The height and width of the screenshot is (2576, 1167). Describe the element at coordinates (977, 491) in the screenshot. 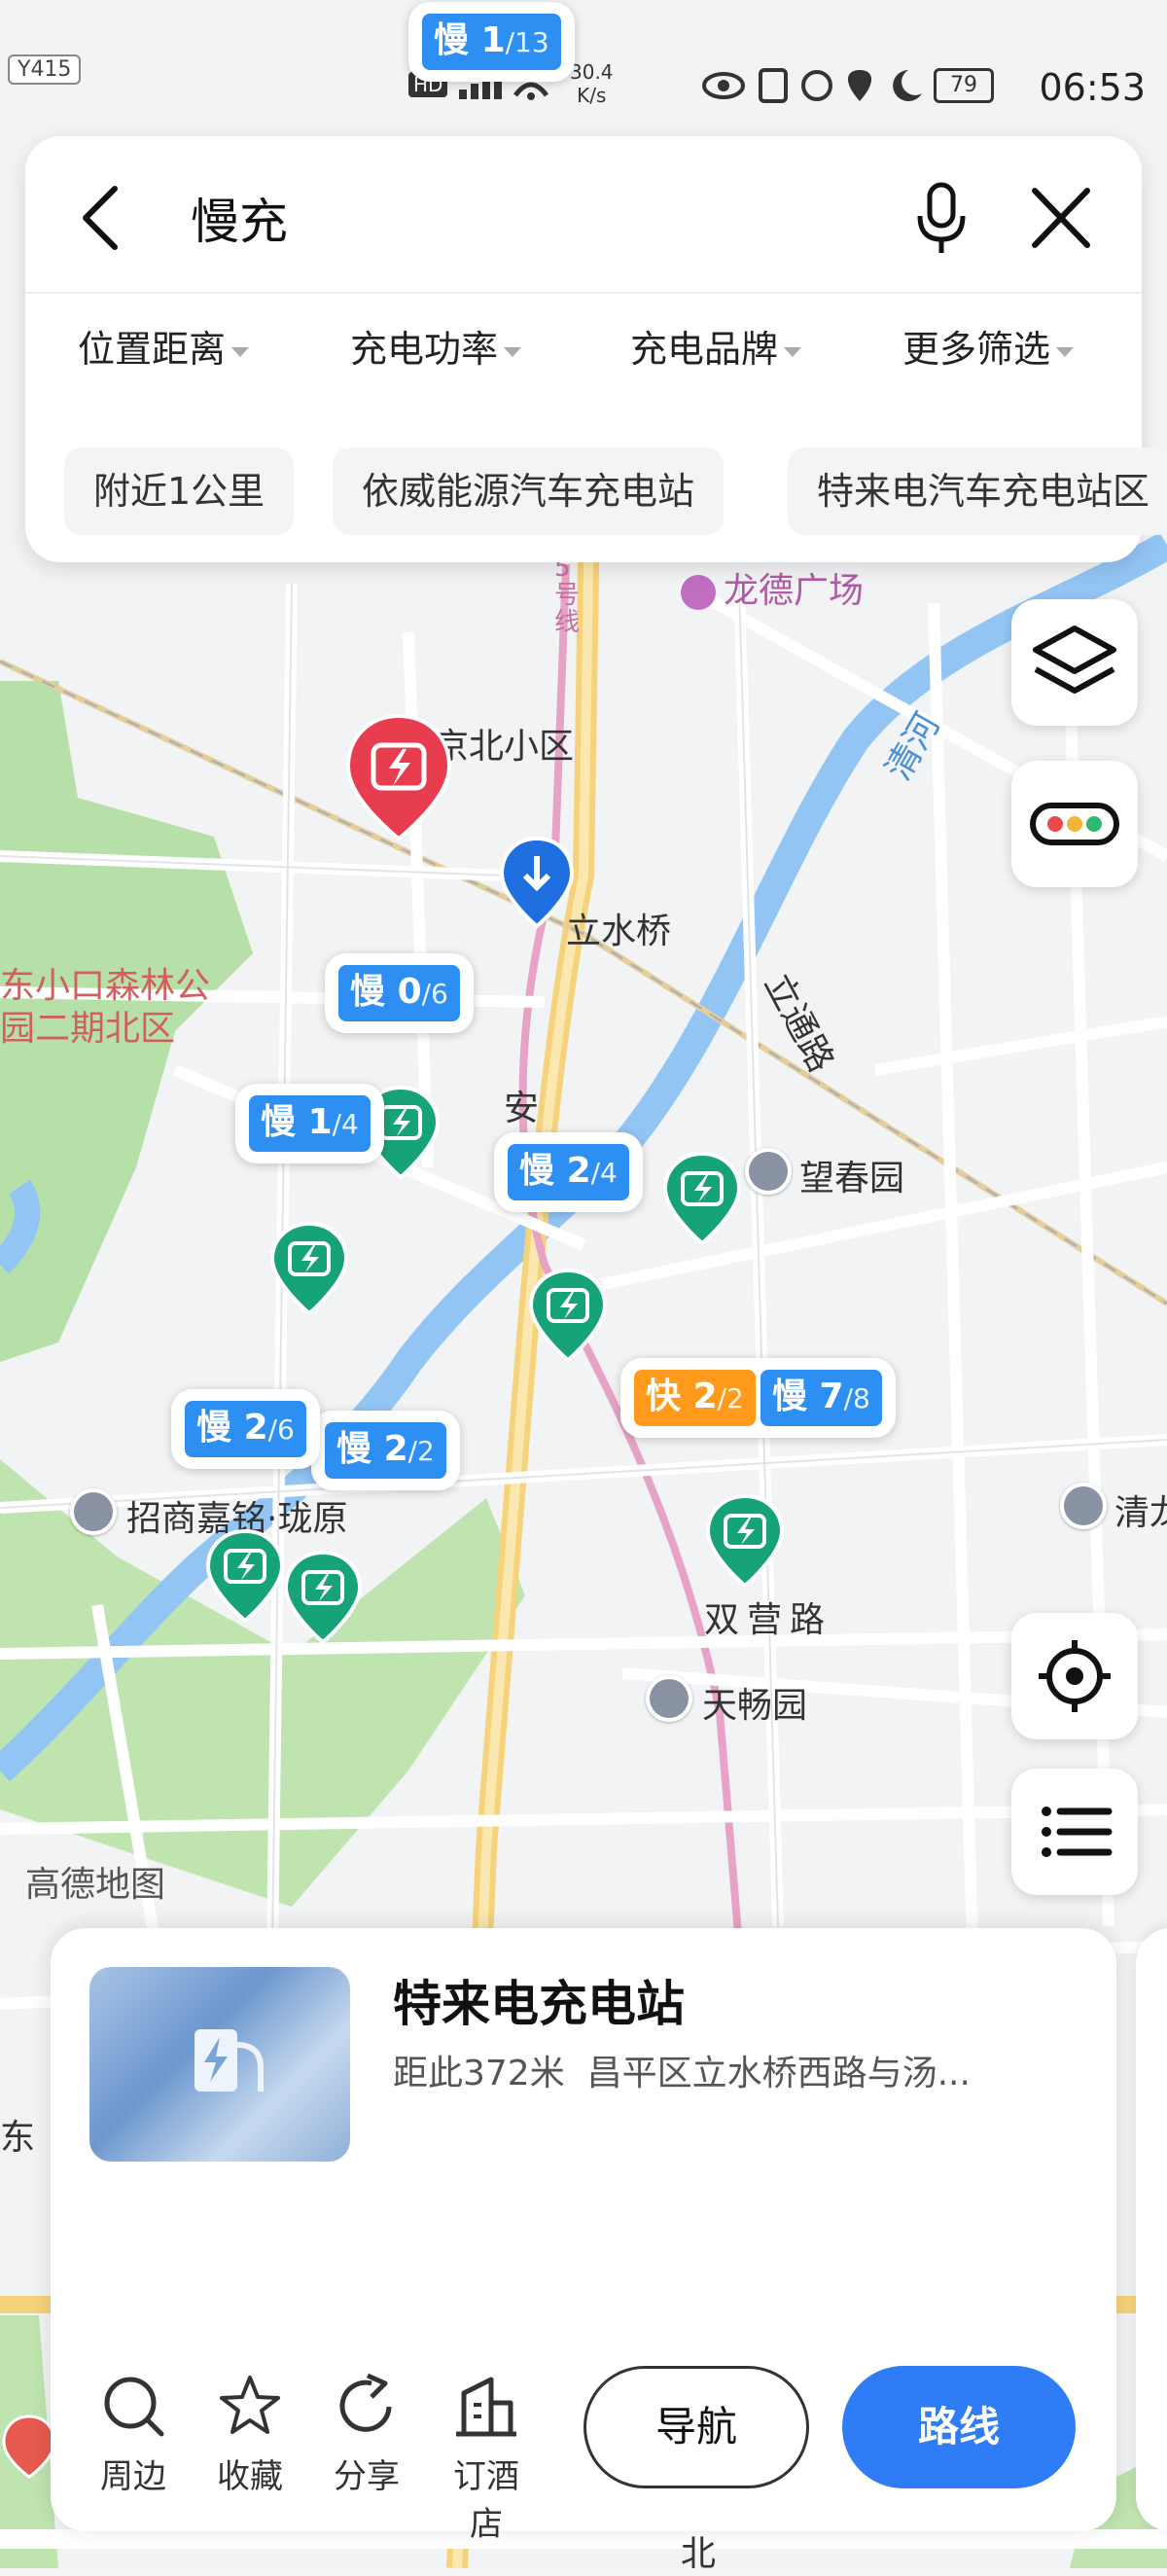

I see `chip-teld-station: 特来电汽车充电站区` at that location.